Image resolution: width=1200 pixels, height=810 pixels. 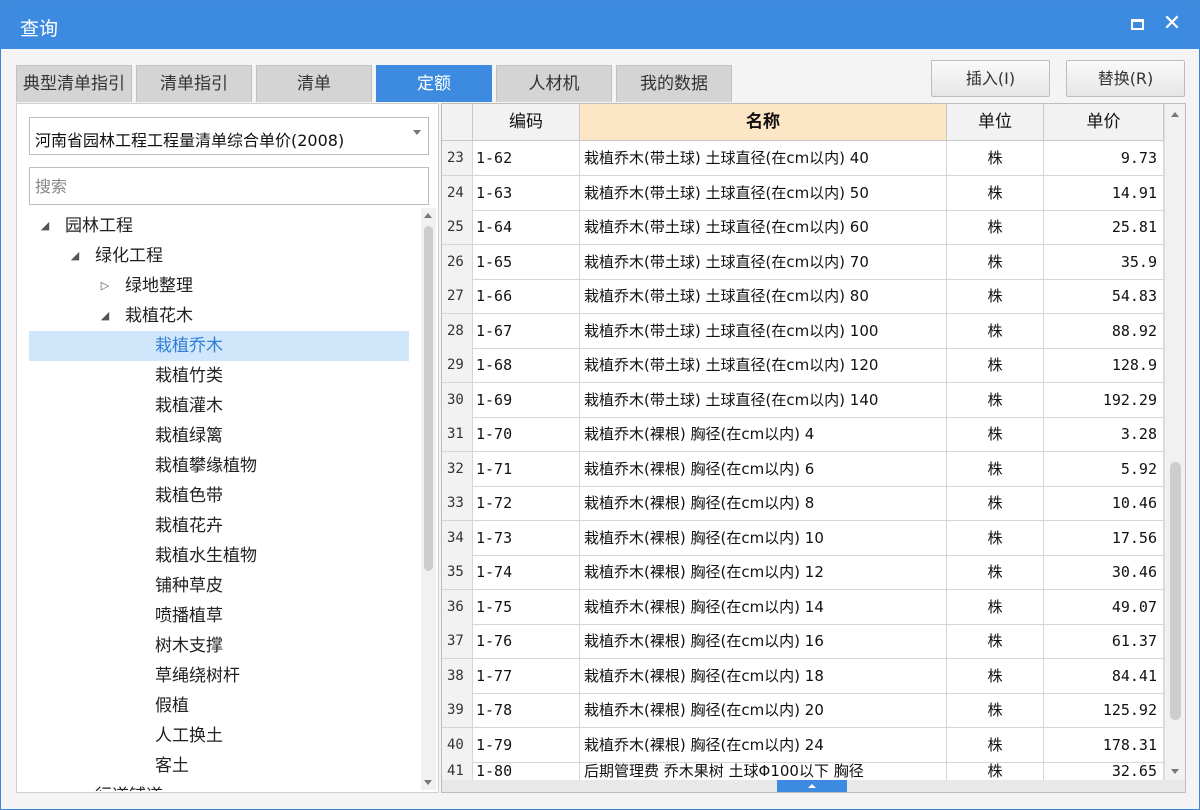 What do you see at coordinates (526, 331) in the screenshot?
I see `cell-code: 1-67` at bounding box center [526, 331].